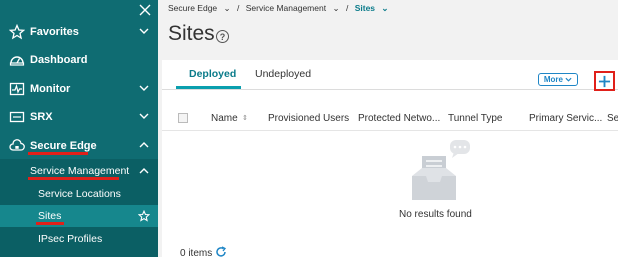 This screenshot has width=618, height=257. I want to click on breadcrumb-item: Secure Edge ⌄, so click(199, 8).